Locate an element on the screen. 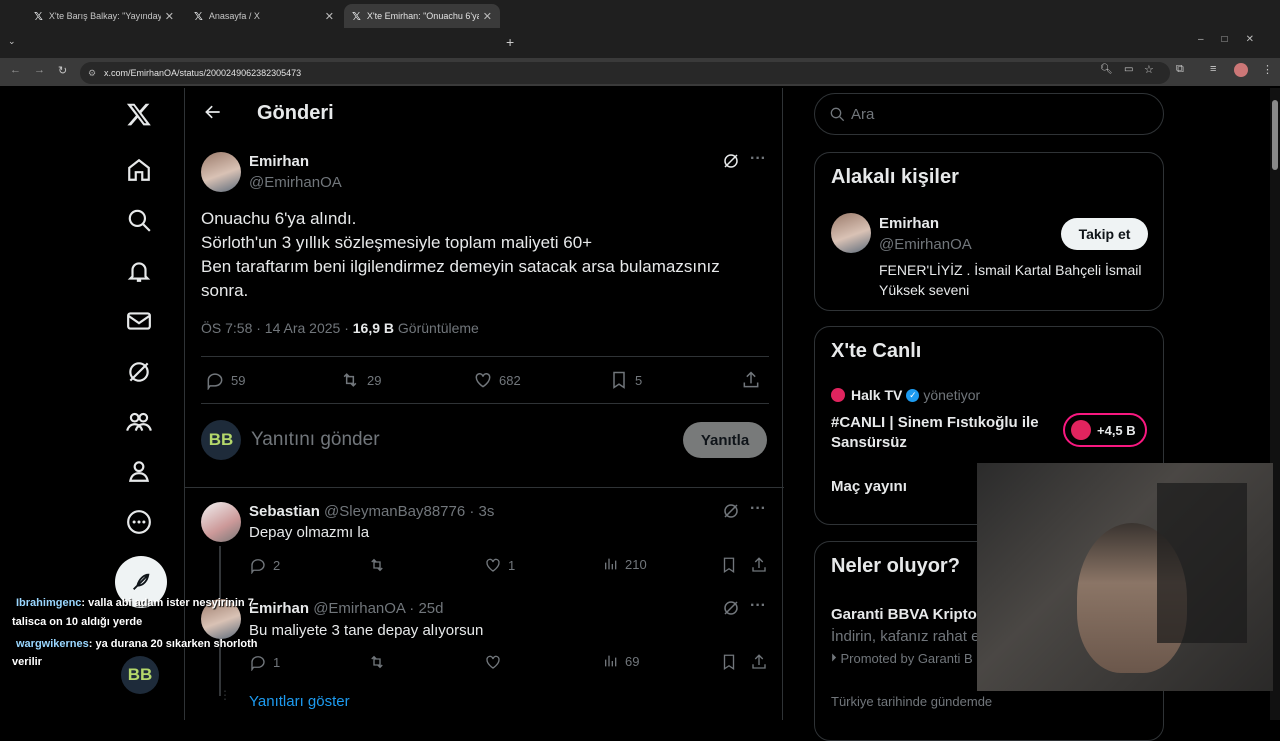 Image resolution: width=1280 pixels, height=741 pixels. profile-avatar is located at coordinates (1241, 70).